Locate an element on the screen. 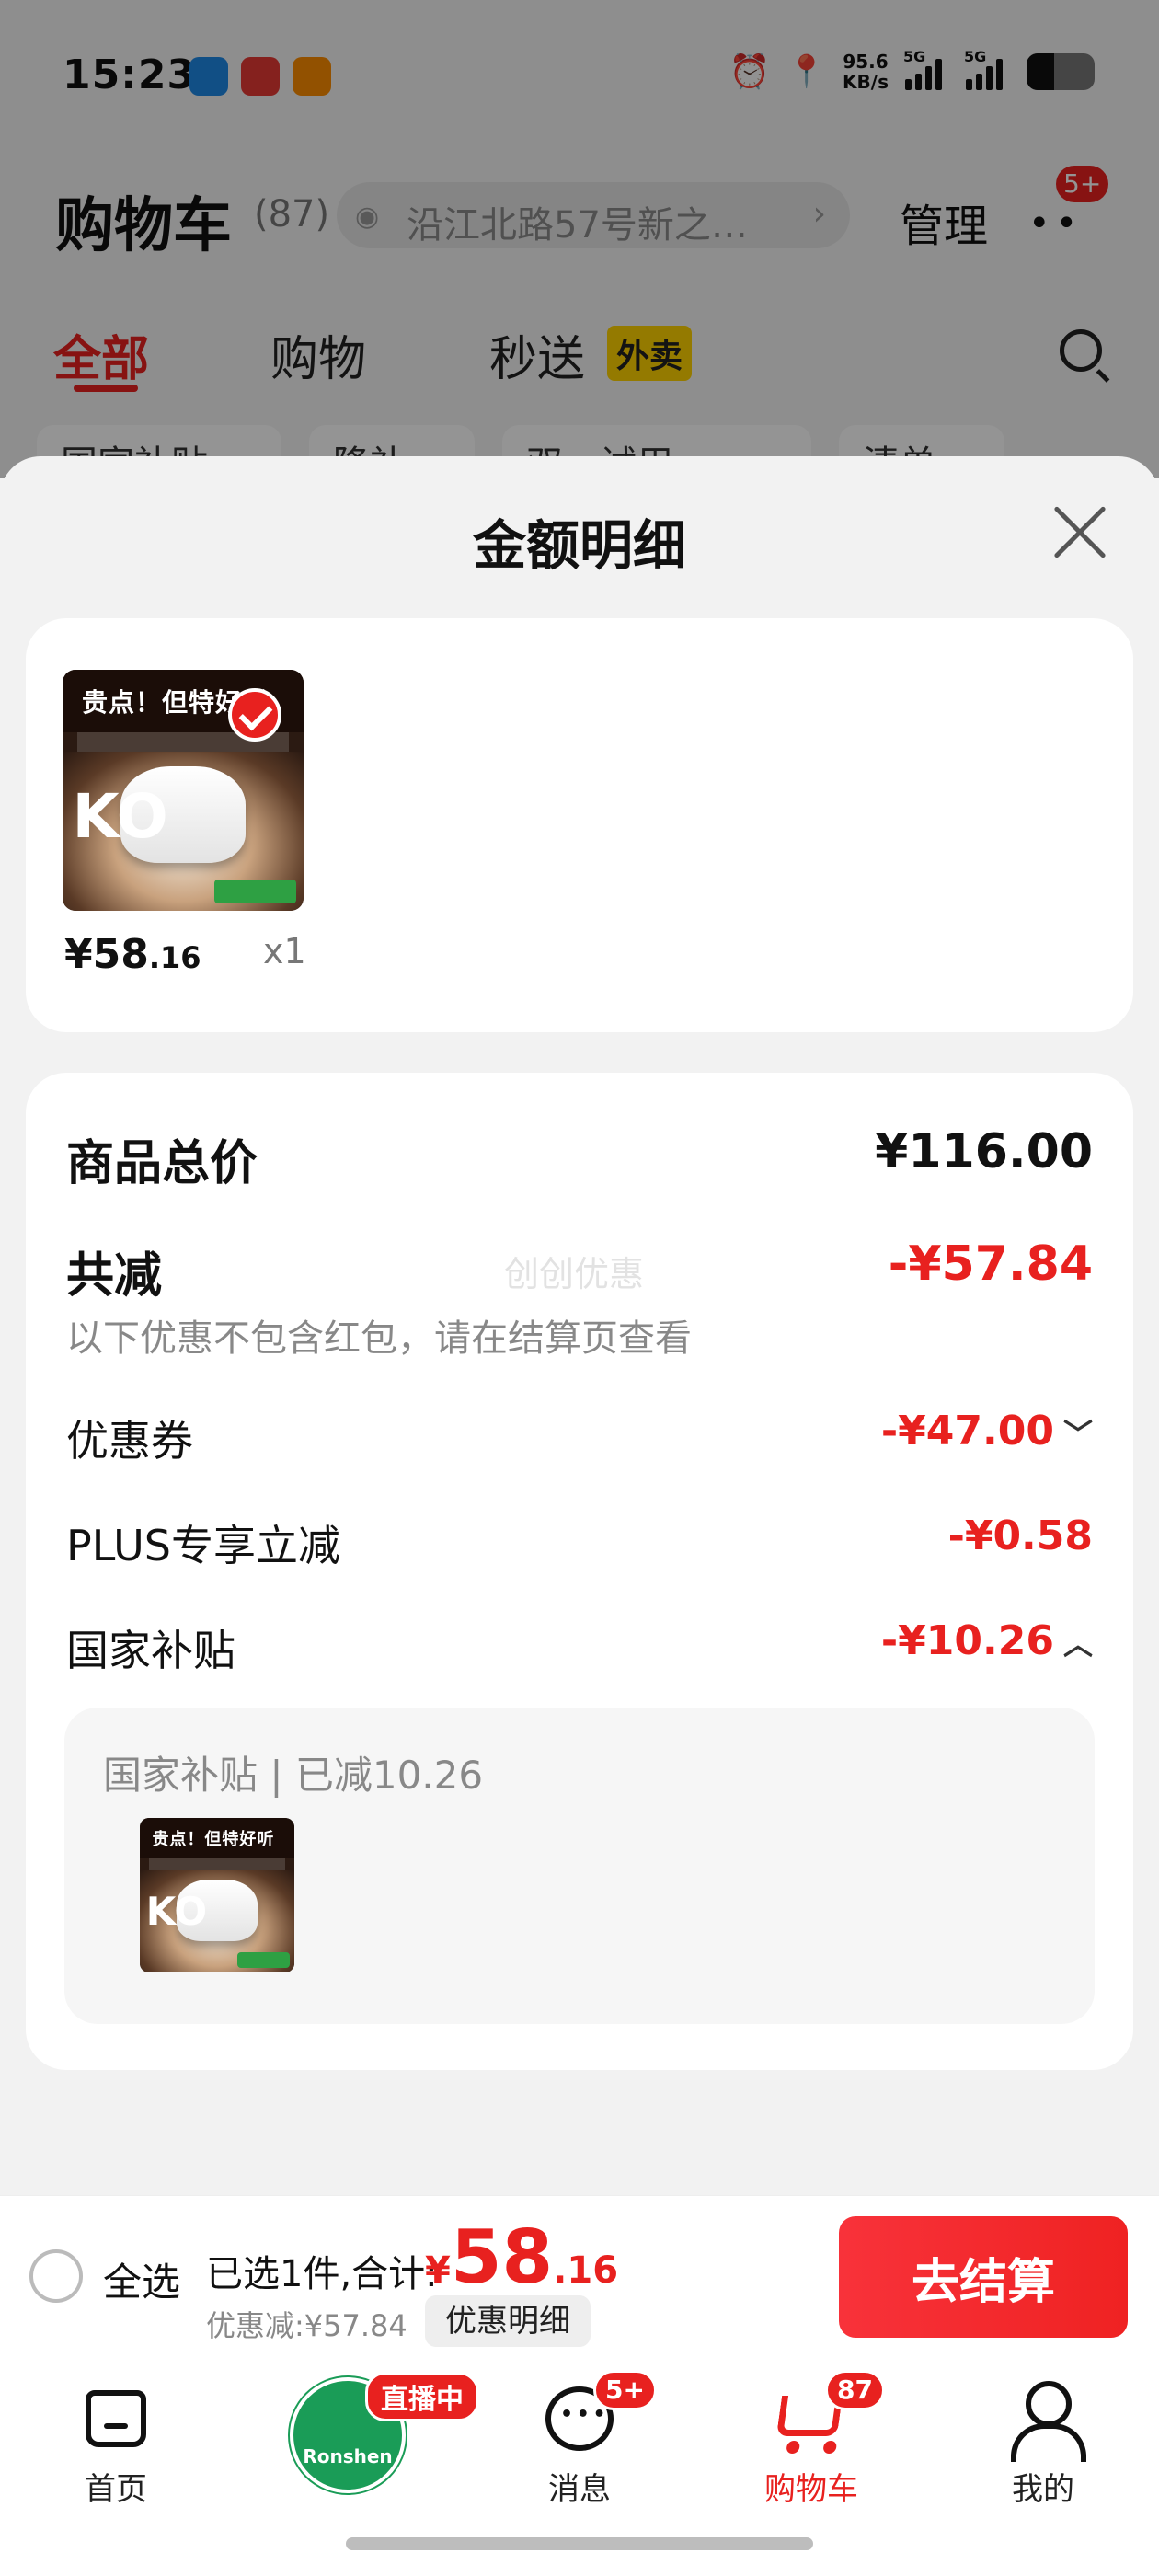 The width and height of the screenshot is (1159, 2576). message-badge: 5+ is located at coordinates (625, 2390).